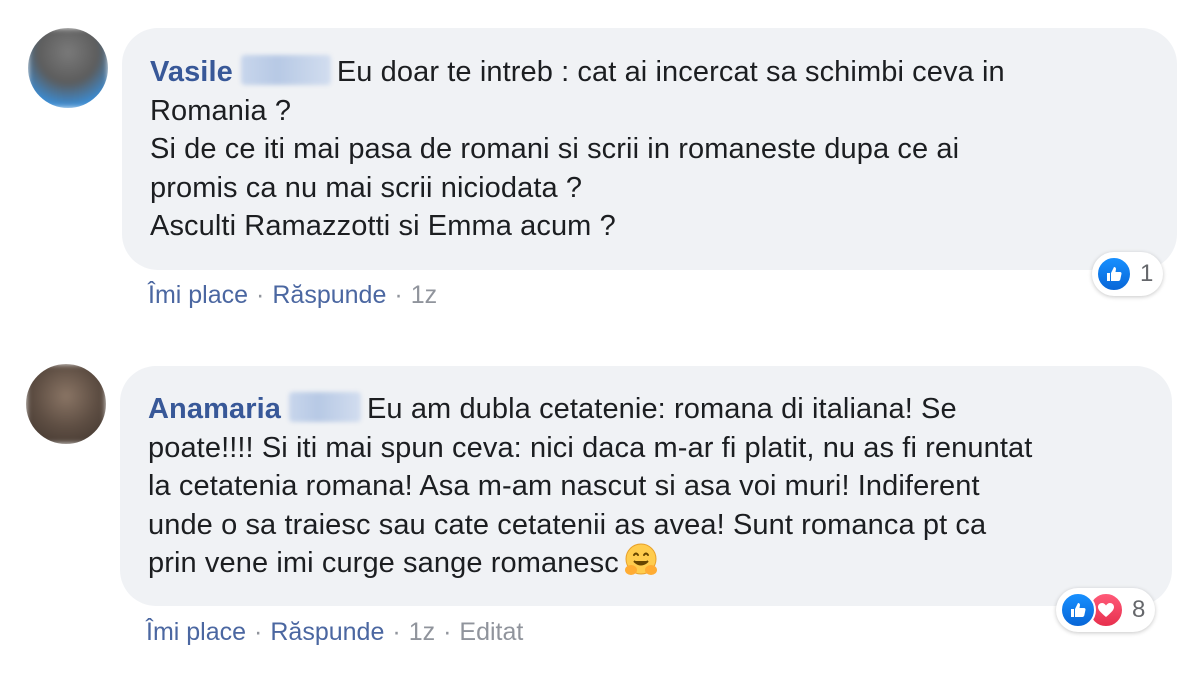  I want to click on comment-line-2: Romania ?, so click(221, 110).